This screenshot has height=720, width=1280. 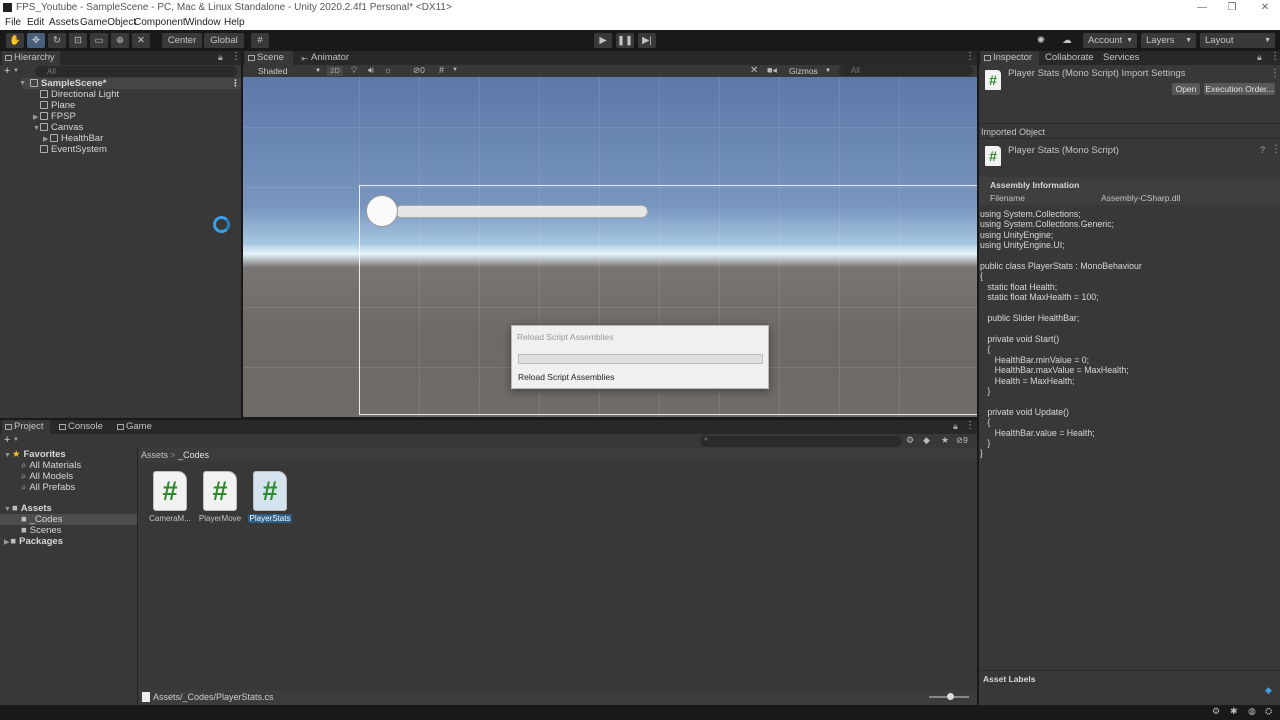 What do you see at coordinates (1234, 711) in the screenshot?
I see `bug-icon: ✱` at bounding box center [1234, 711].